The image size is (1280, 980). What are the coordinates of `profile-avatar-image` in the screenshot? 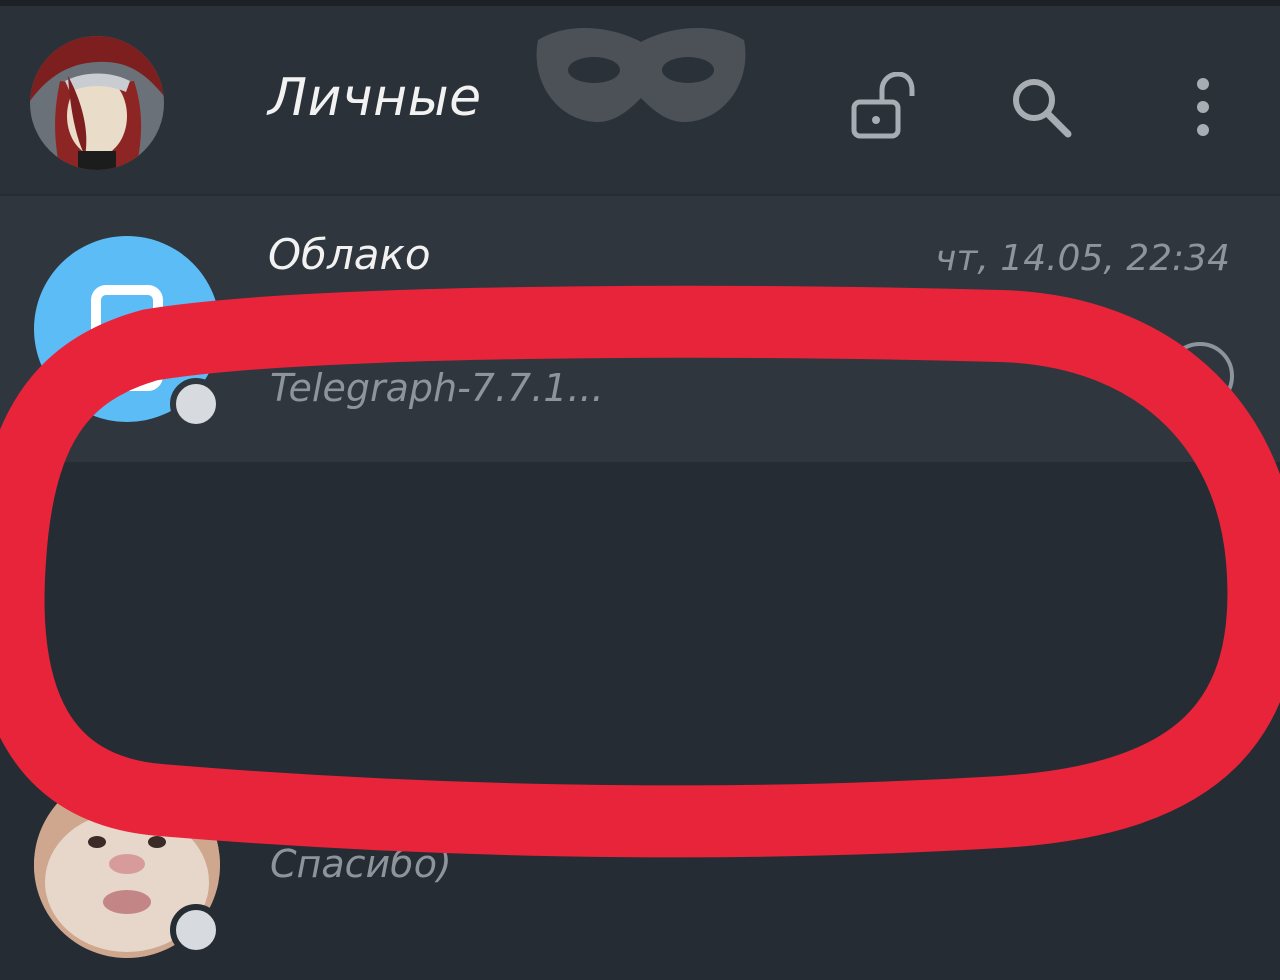 It's located at (97, 103).